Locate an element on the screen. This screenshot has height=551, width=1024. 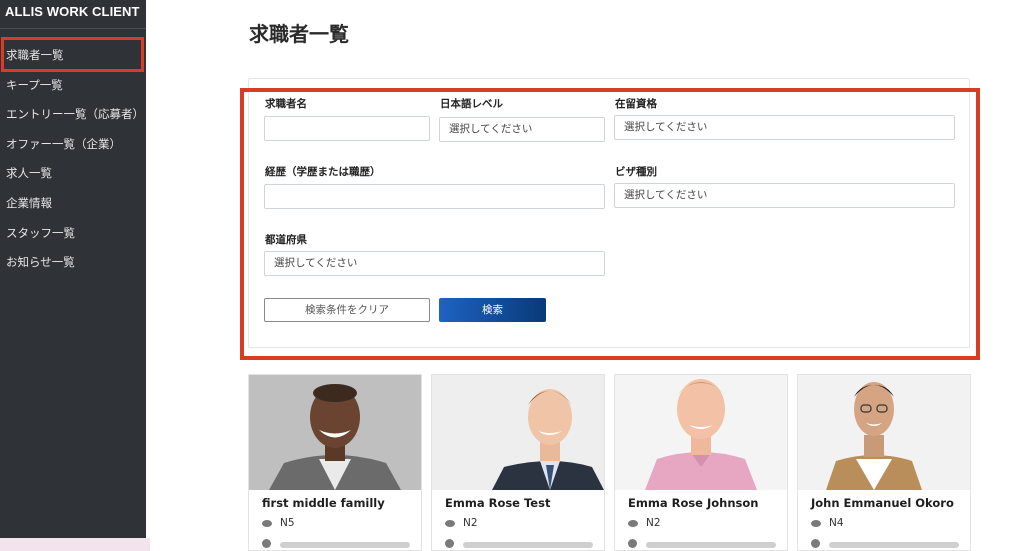
brand-logo: ALLIS WORK CLIENT is located at coordinates (72, 11).